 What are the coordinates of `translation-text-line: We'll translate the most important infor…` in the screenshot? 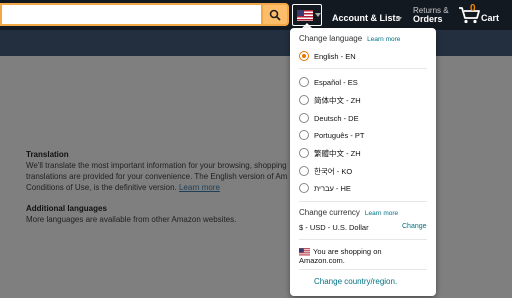 It's located at (156, 165).